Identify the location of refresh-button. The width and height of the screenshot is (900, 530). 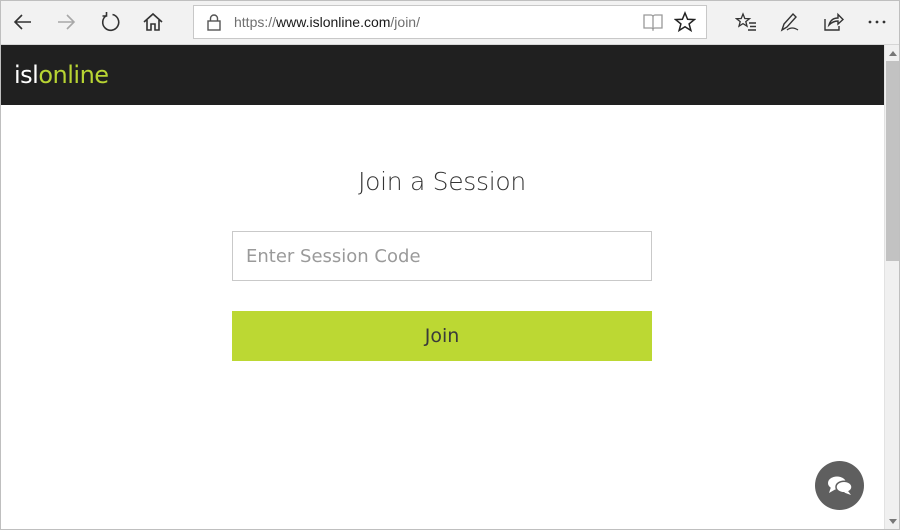
(110, 22).